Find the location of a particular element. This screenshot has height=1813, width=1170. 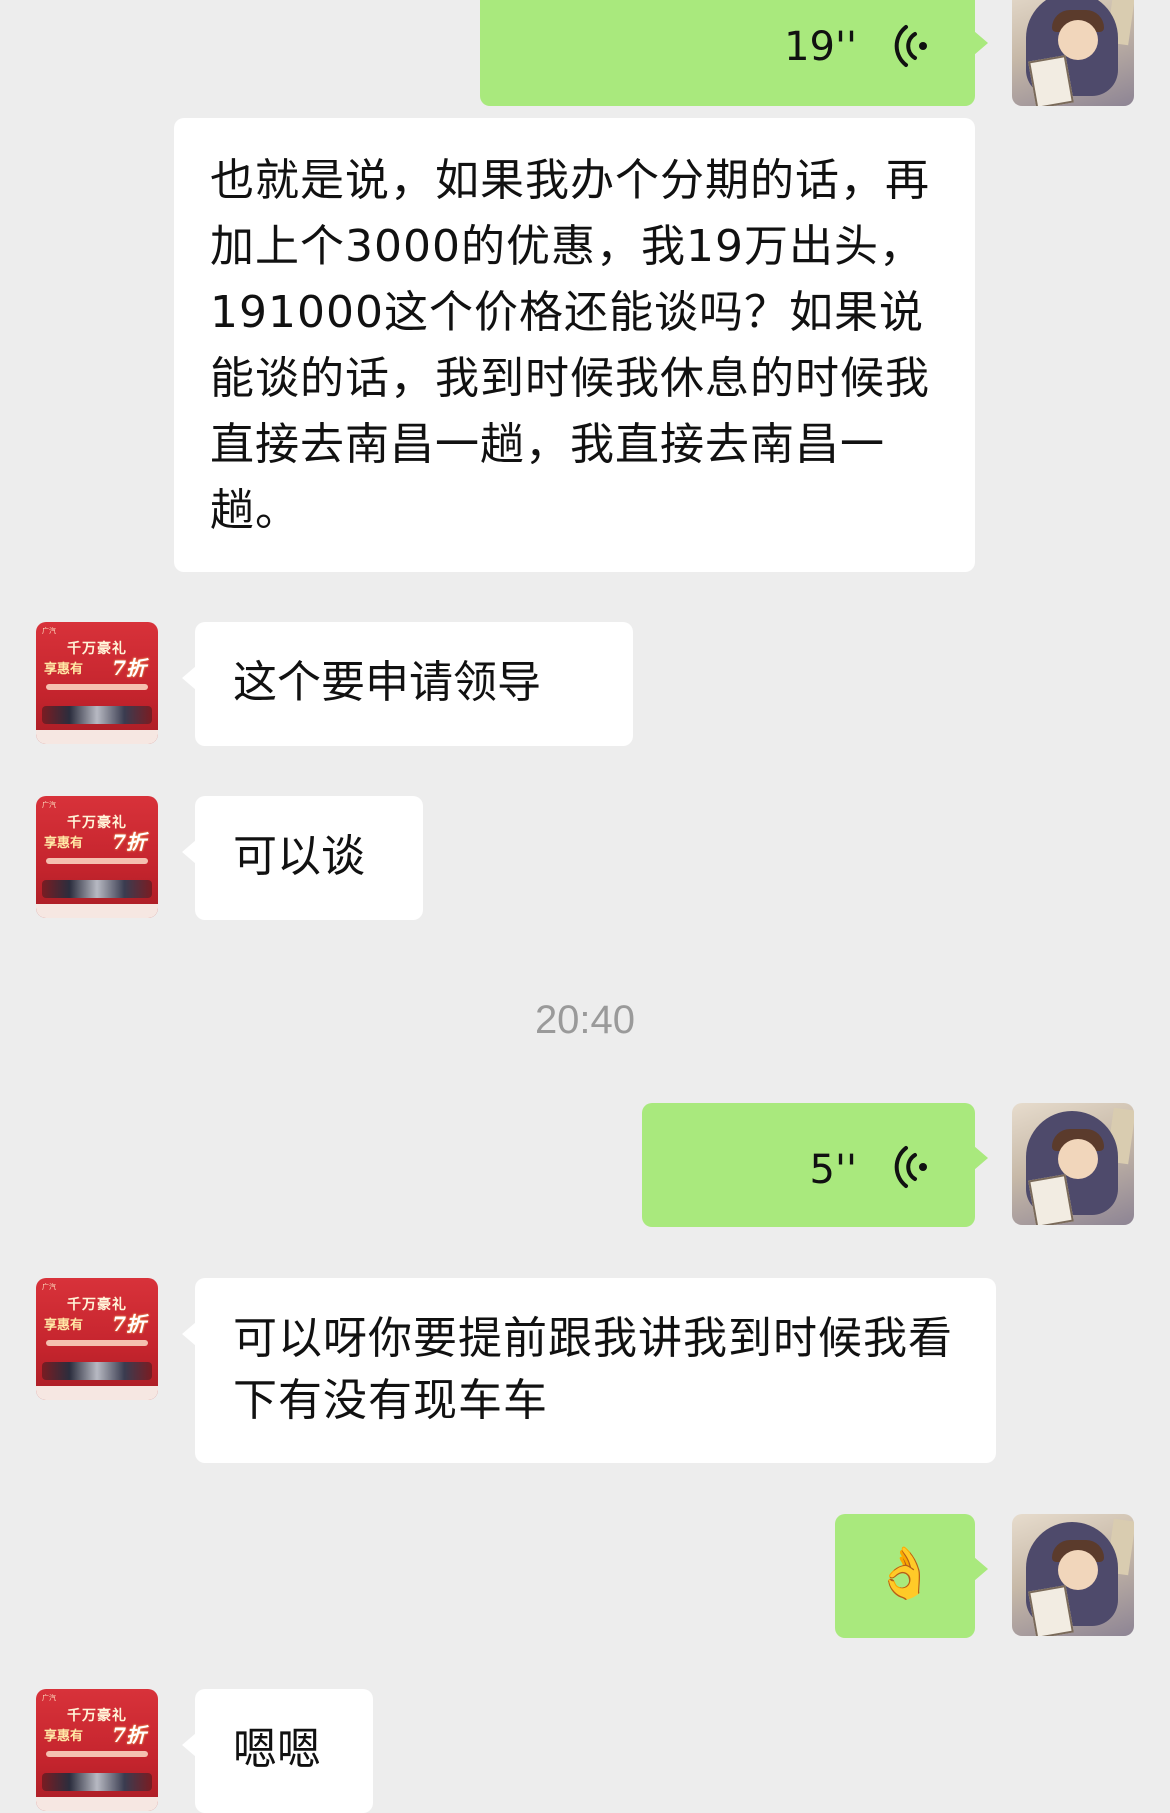

message-bubble: 嗯嗯 is located at coordinates (277, 1751).